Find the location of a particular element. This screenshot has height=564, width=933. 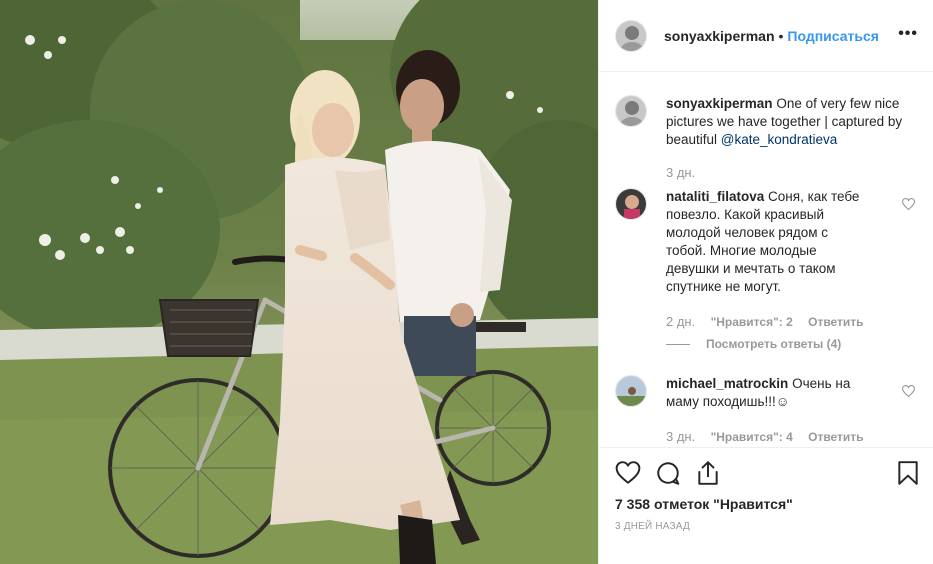

more-options-icon: ••• is located at coordinates (908, 34).